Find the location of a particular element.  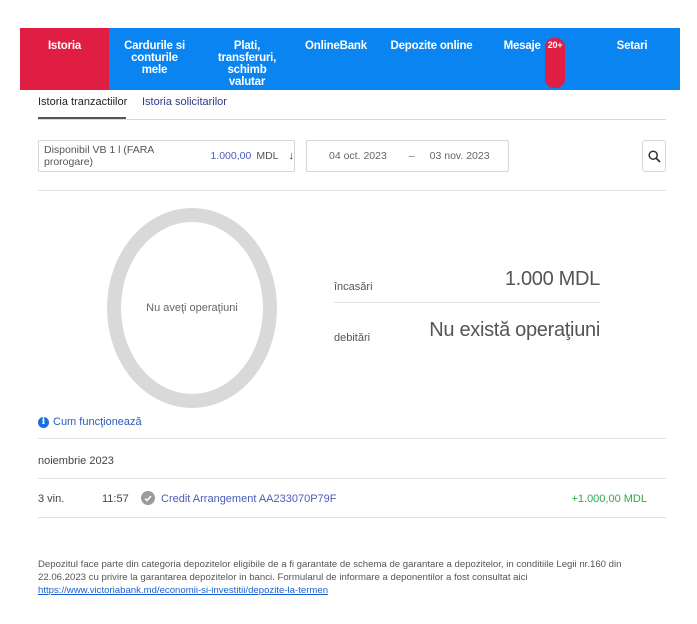

month-header: noiembrie 2023 is located at coordinates (76, 461).